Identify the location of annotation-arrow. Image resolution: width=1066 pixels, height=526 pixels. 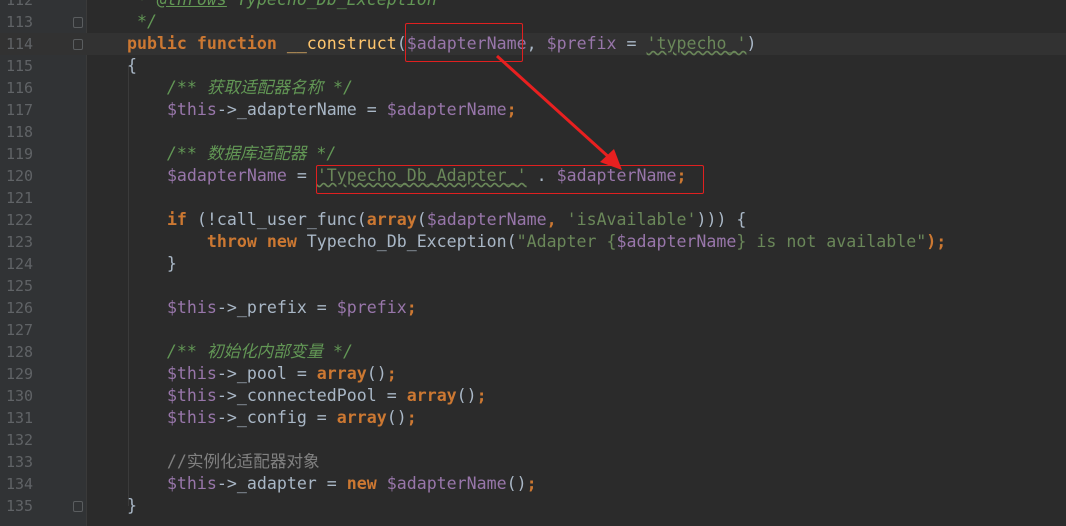
(558, 112).